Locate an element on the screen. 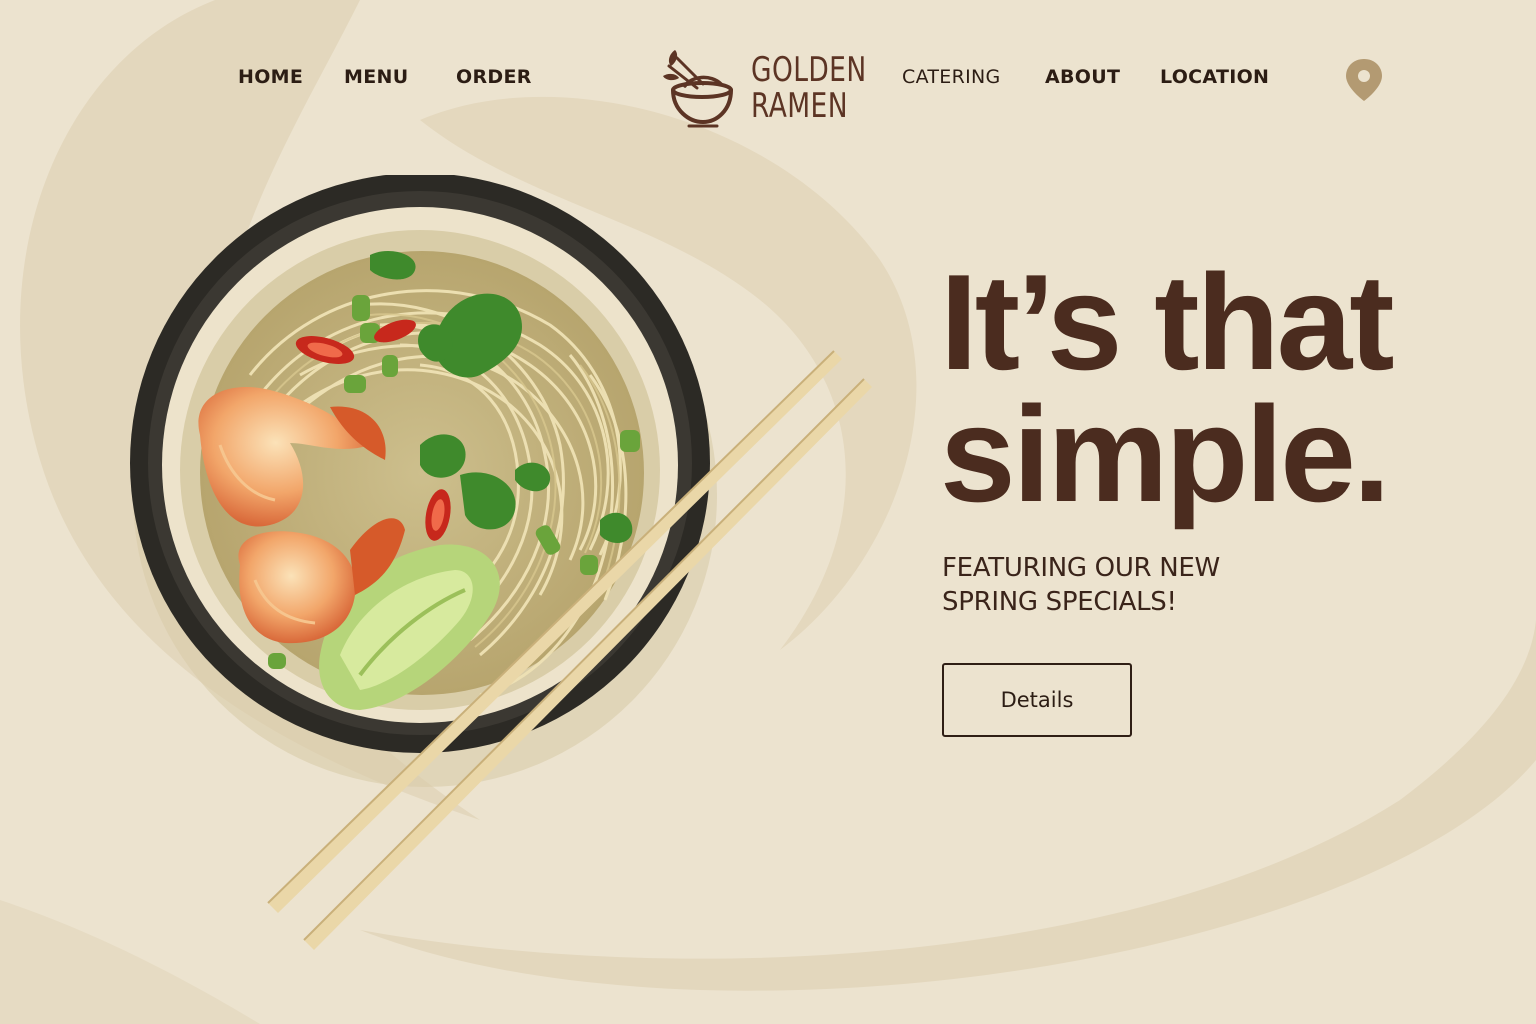  brand-name-line1: GOLDEN is located at coordinates (809, 70).